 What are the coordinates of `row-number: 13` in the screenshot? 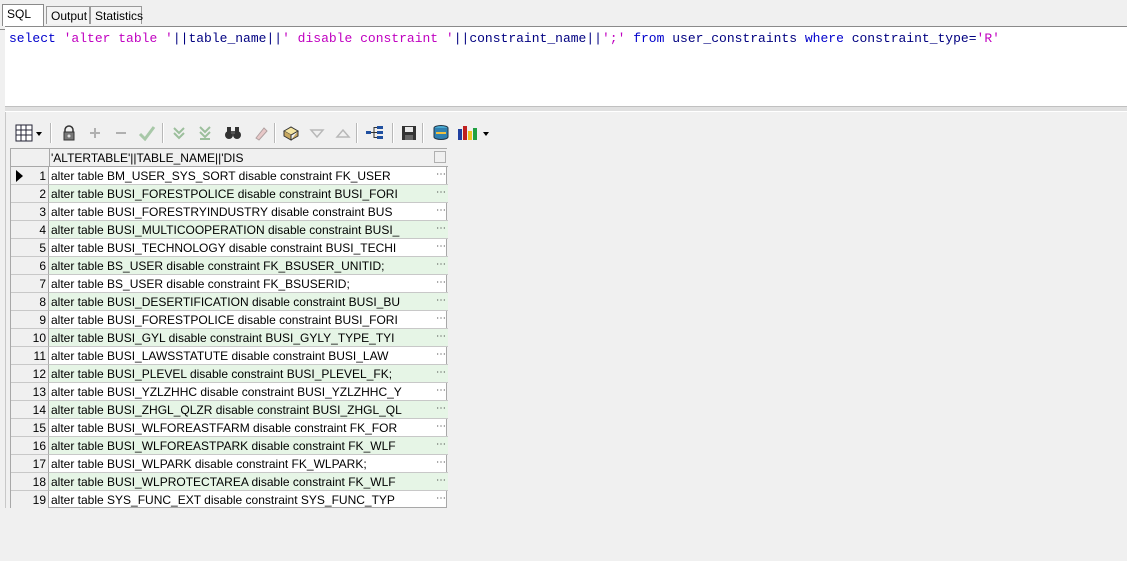 It's located at (30, 392).